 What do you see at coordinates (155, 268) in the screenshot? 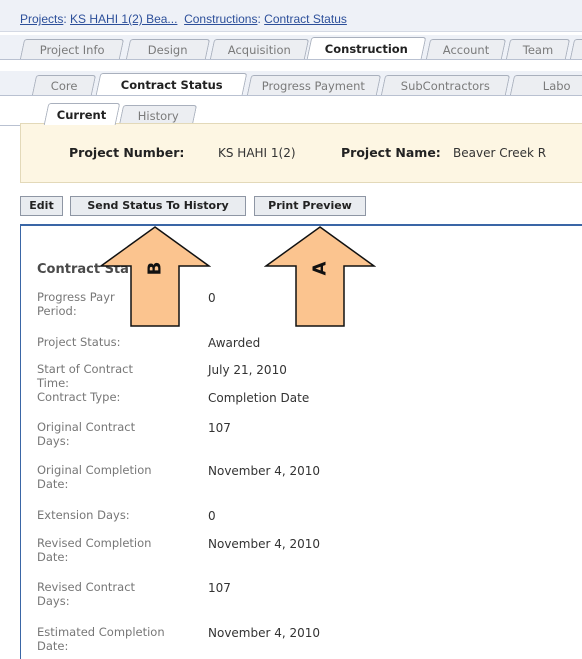
I see `callout-label-b: B` at bounding box center [155, 268].